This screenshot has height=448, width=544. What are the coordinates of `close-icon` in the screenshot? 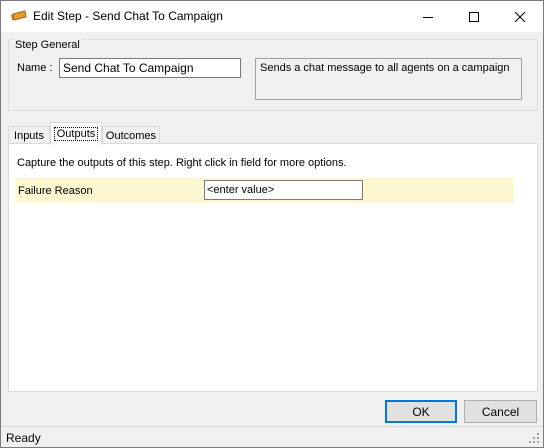 It's located at (520, 16).